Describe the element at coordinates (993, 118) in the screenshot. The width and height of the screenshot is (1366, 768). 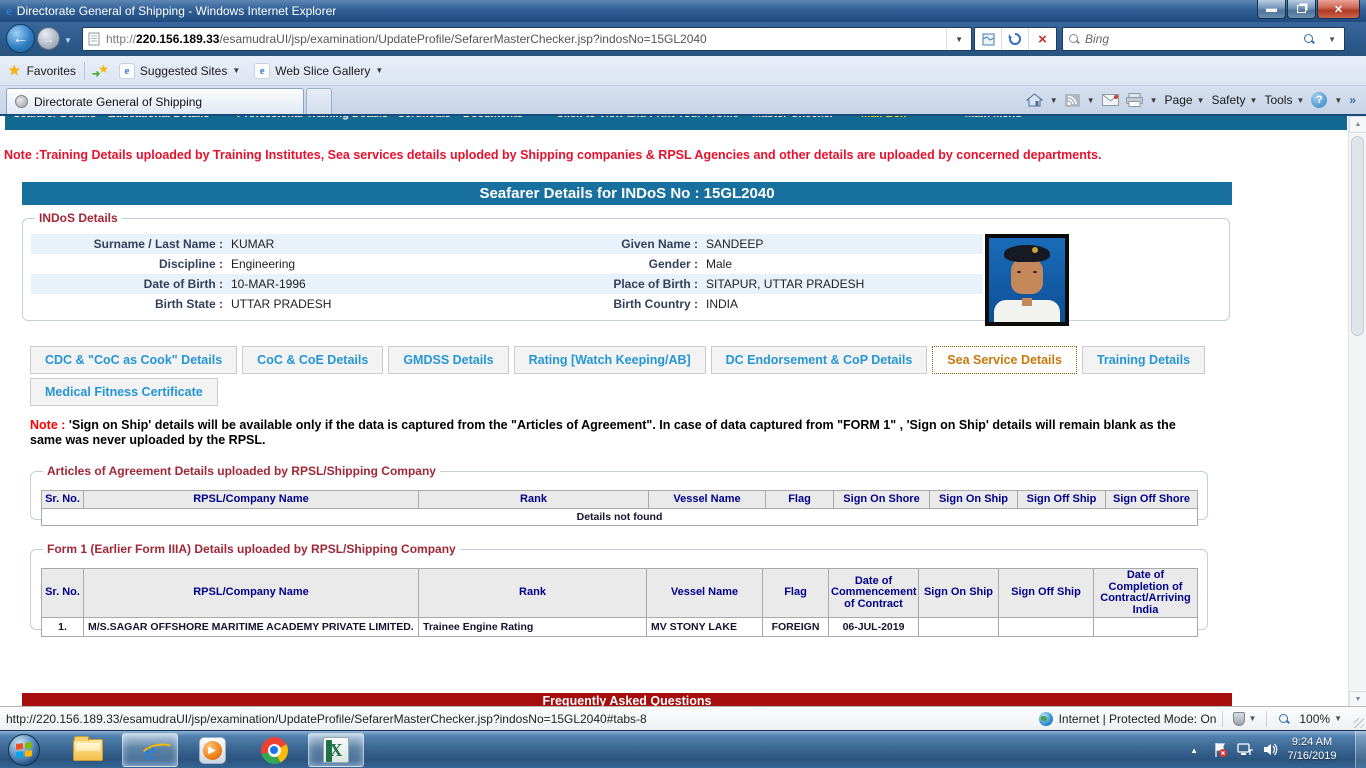
I see `nav-item: Main Menu` at that location.